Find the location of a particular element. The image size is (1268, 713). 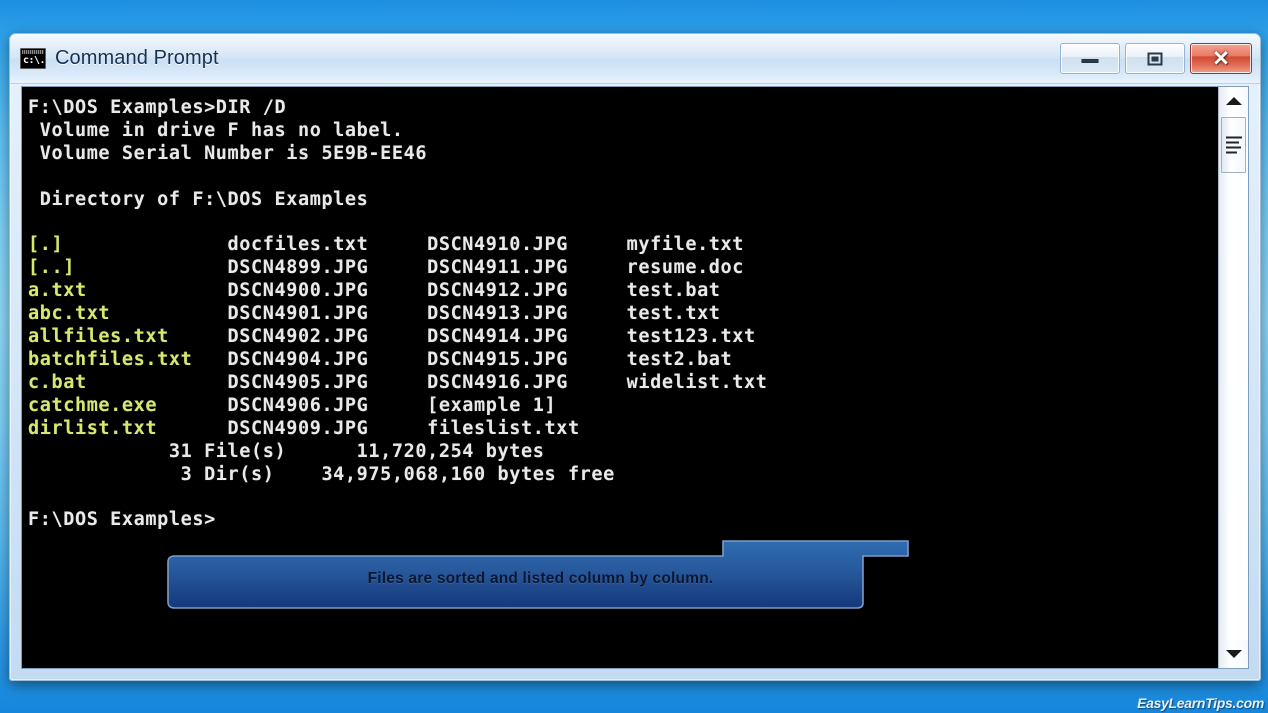

scroll-down-button is located at coordinates (1233, 654).